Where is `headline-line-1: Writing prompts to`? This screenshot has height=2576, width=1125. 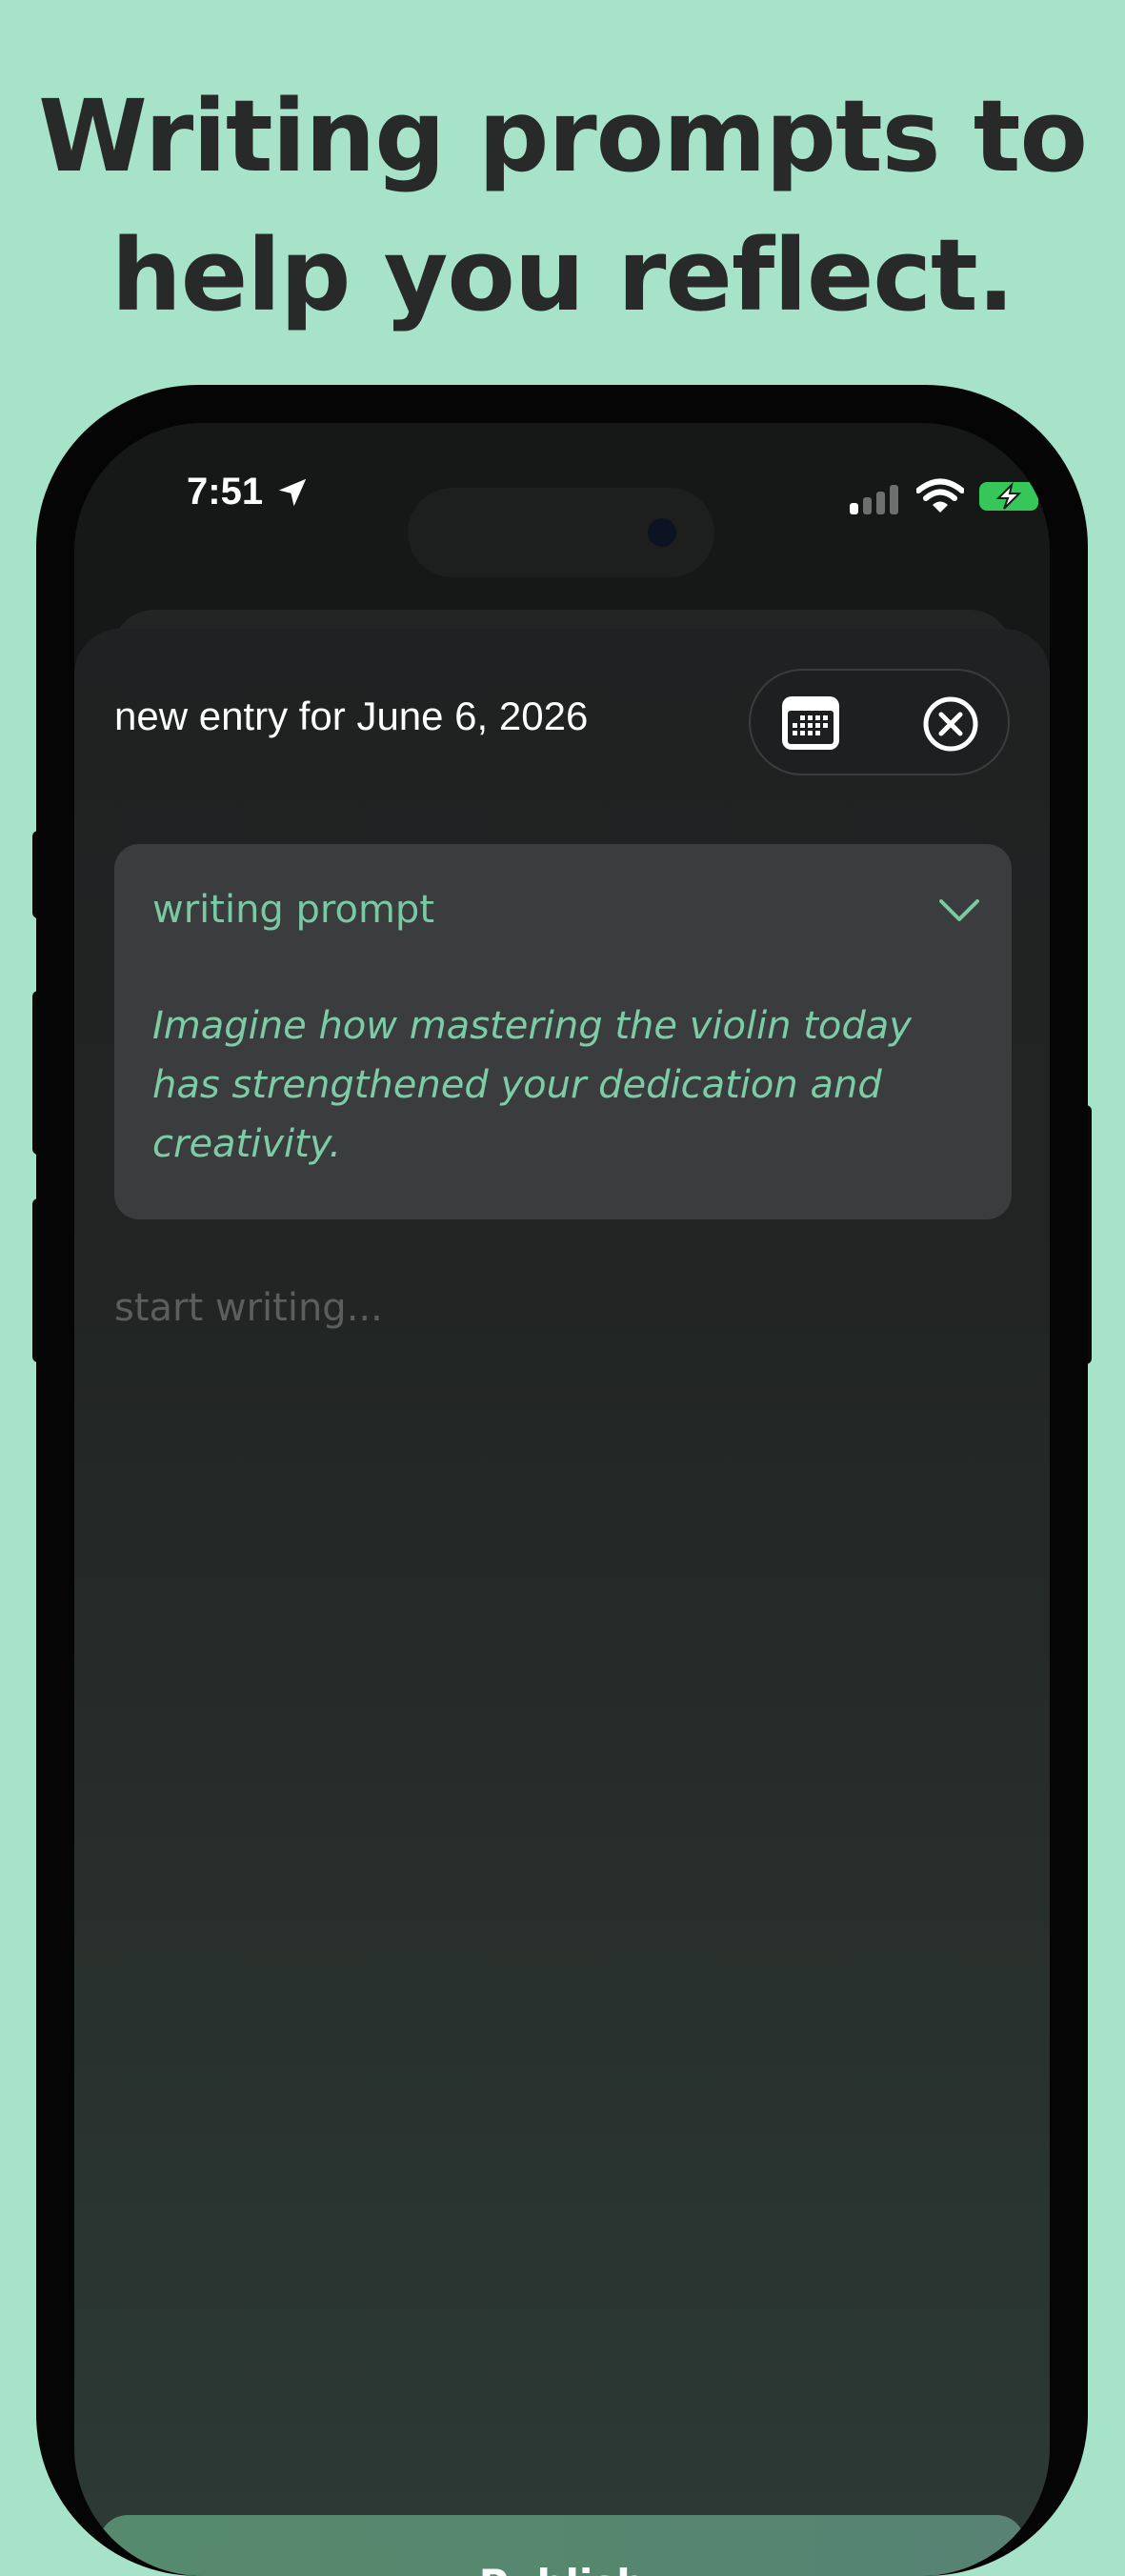 headline-line-1: Writing prompts to is located at coordinates (563, 136).